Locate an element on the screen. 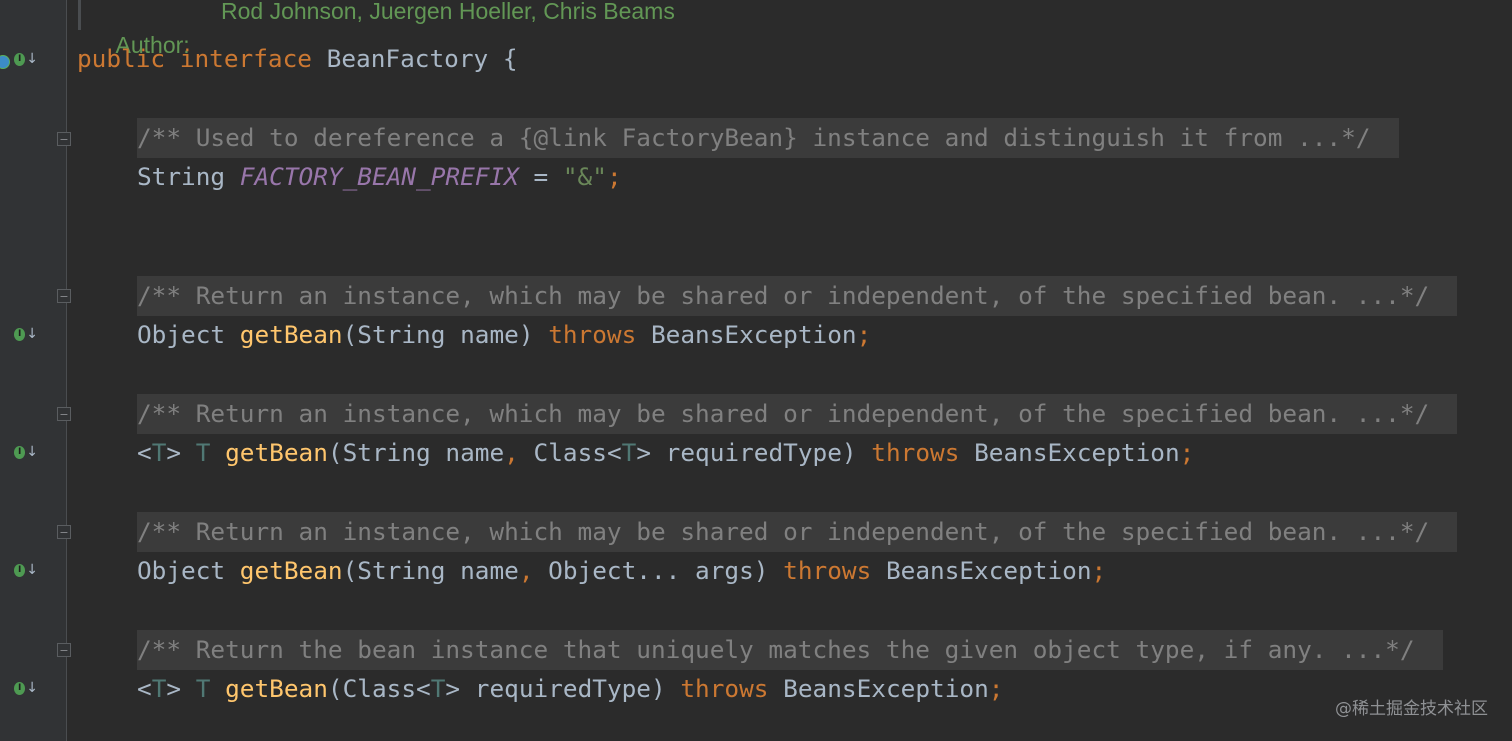  watermark: @稀土掘金技术社区 is located at coordinates (1411, 709).